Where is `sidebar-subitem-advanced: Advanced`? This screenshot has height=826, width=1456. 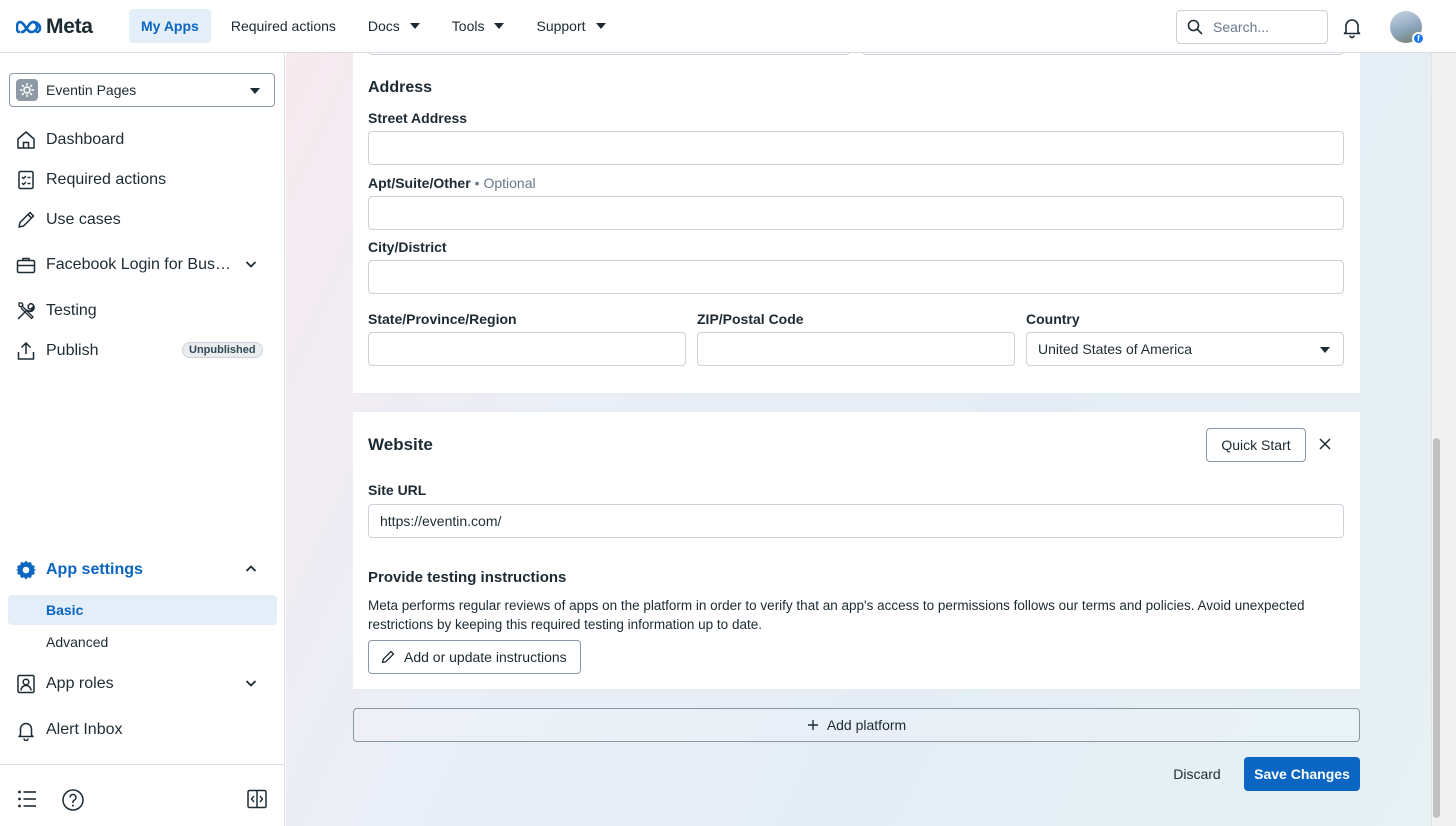 sidebar-subitem-advanced: Advanced is located at coordinates (142, 642).